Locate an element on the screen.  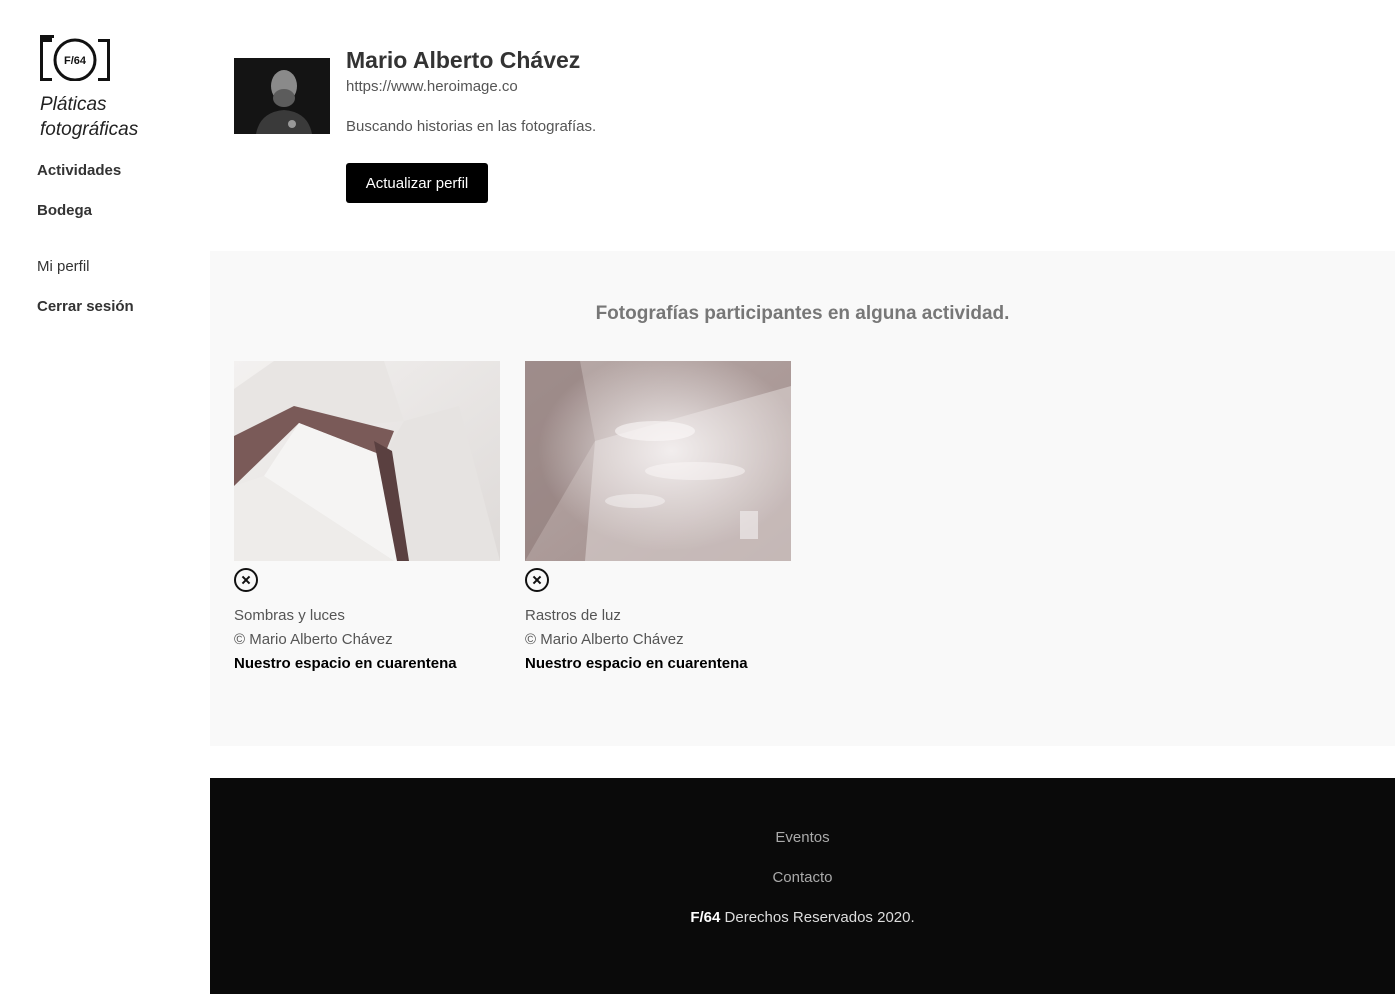
profile-bio: Buscando historias en las fotografías. is located at coordinates (471, 126).